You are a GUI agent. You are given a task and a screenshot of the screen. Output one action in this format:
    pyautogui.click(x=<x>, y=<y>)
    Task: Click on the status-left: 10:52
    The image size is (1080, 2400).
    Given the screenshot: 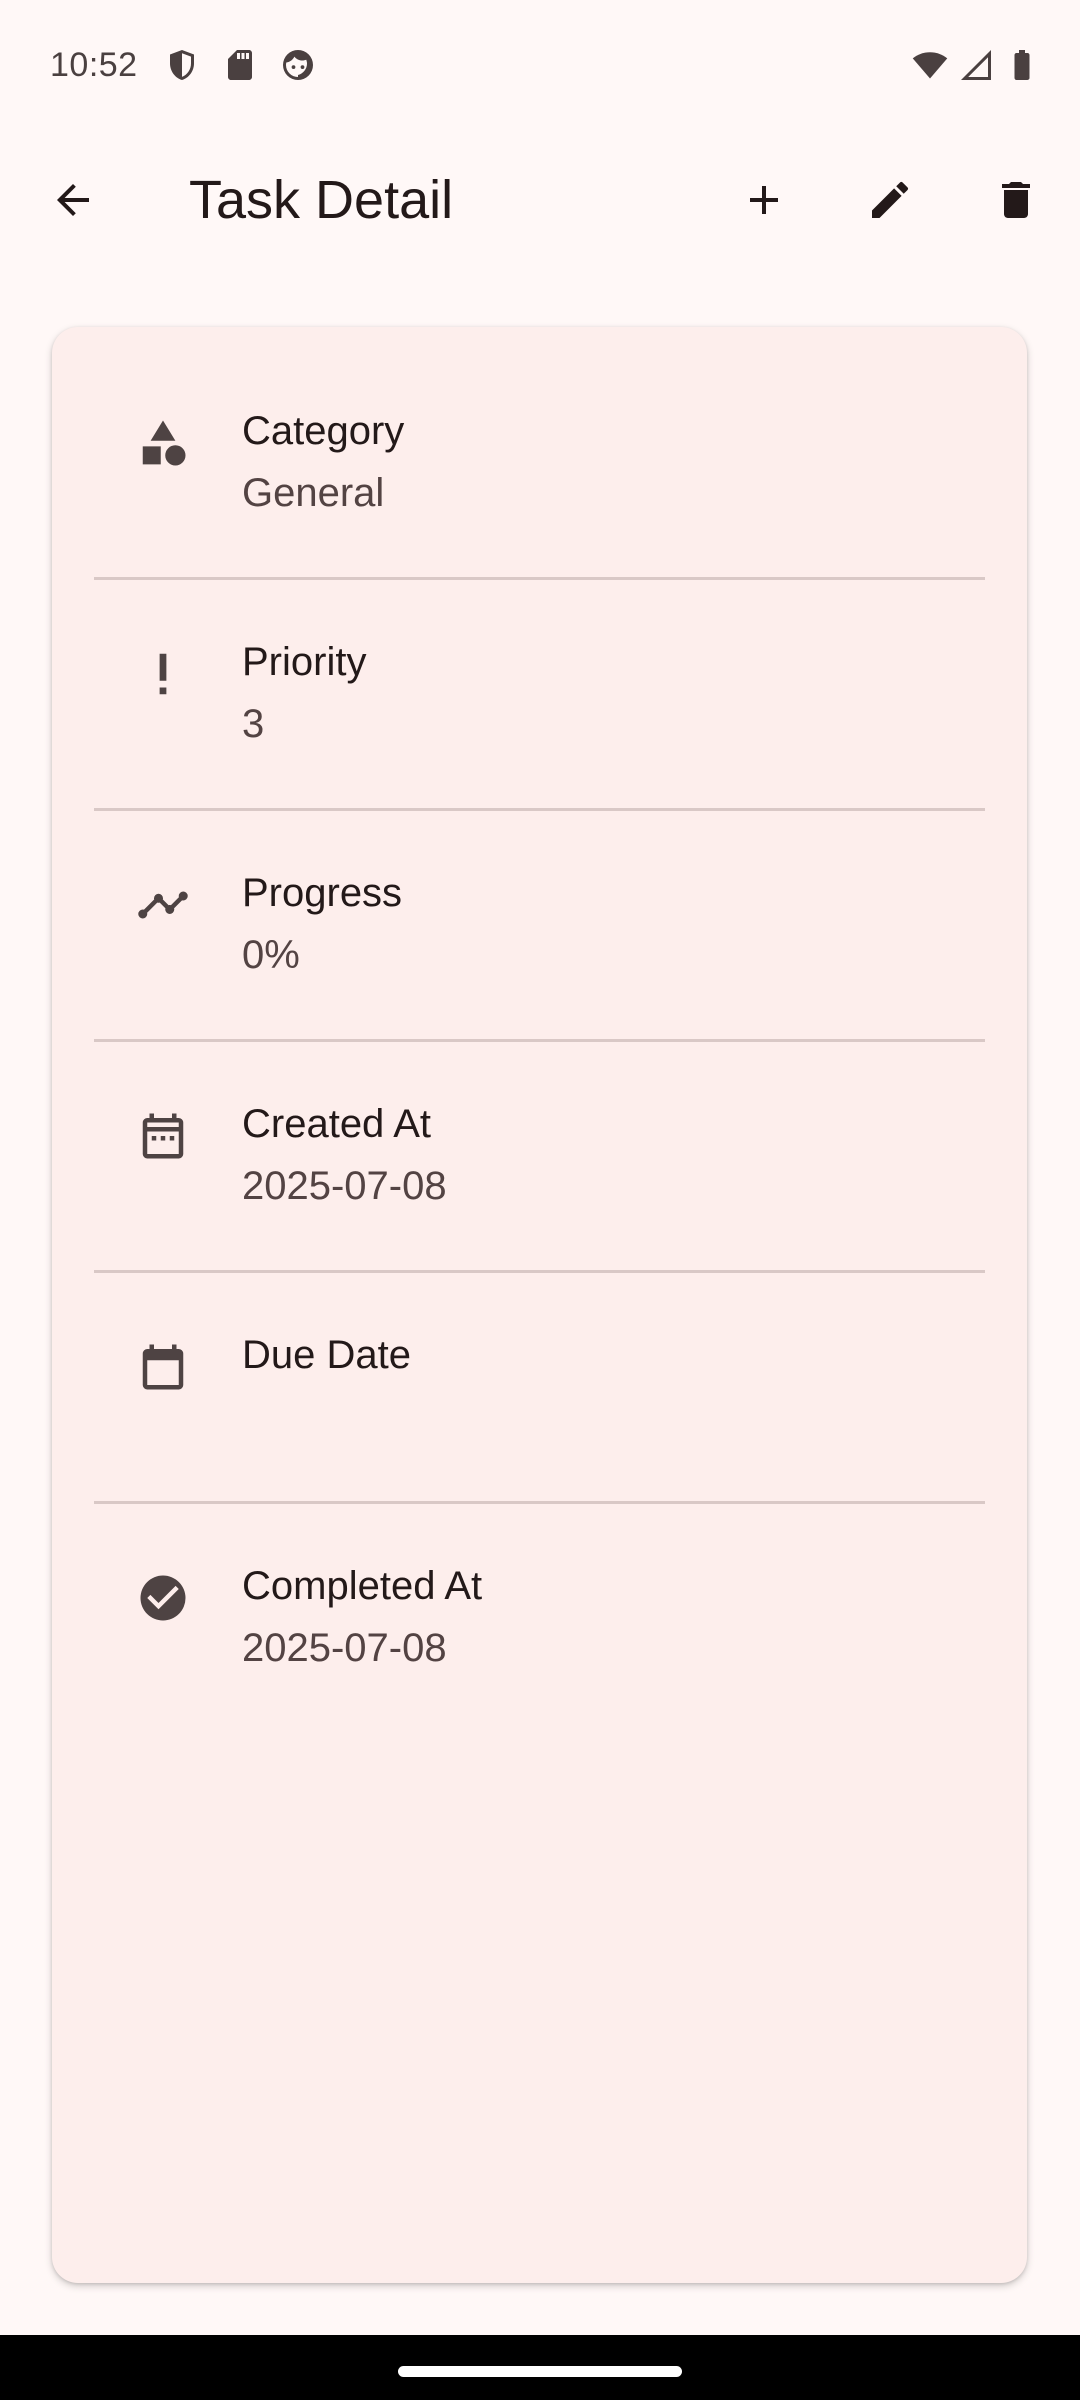 What is the action you would take?
    pyautogui.click(x=183, y=65)
    